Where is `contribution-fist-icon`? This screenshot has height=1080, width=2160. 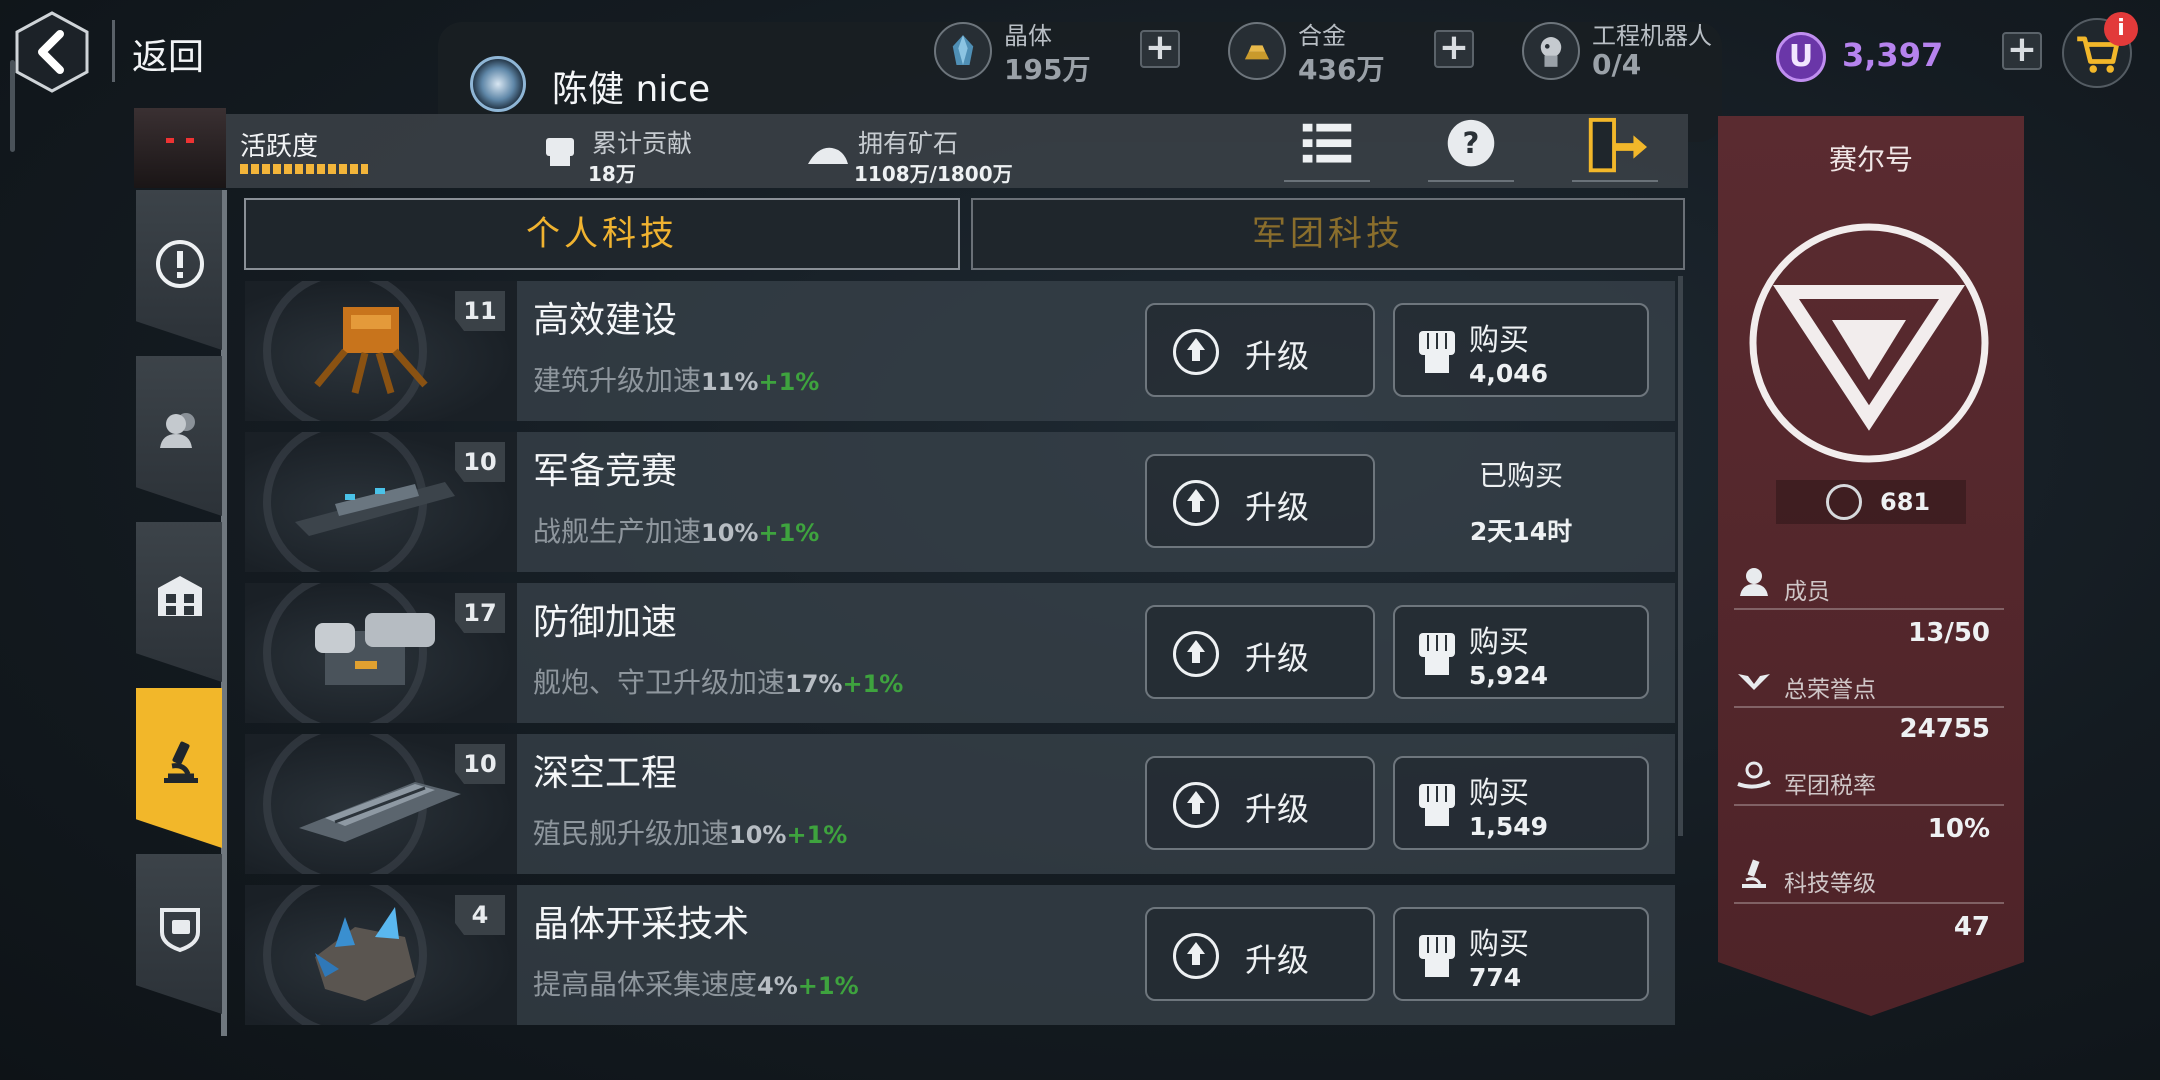 contribution-fist-icon is located at coordinates (560, 152).